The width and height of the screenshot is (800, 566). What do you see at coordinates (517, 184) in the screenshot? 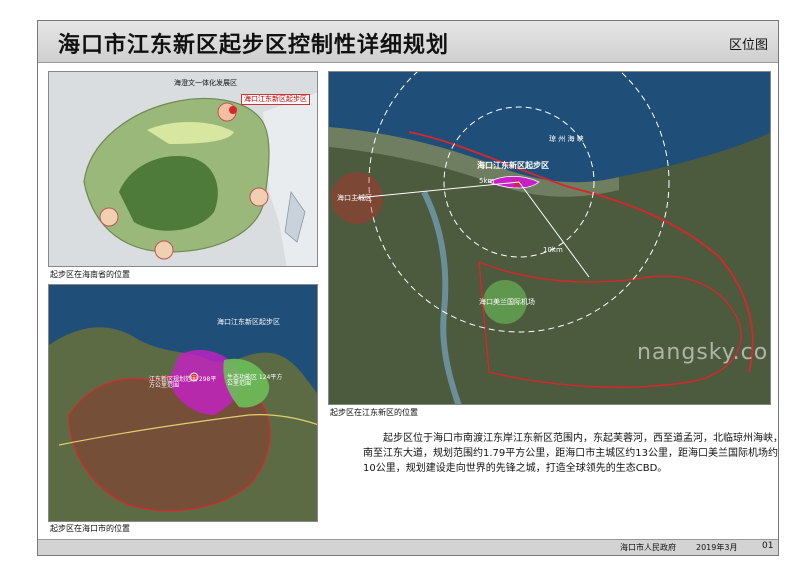
I see `site-star: ★` at bounding box center [517, 184].